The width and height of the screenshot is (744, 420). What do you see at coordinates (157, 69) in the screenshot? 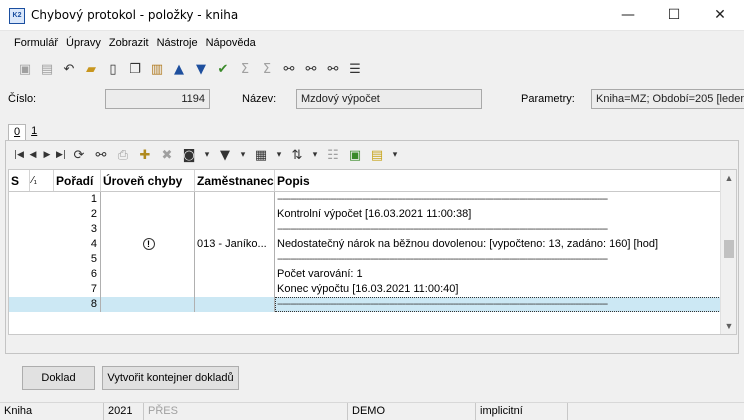
I see `book-icon: ▥` at bounding box center [157, 69].